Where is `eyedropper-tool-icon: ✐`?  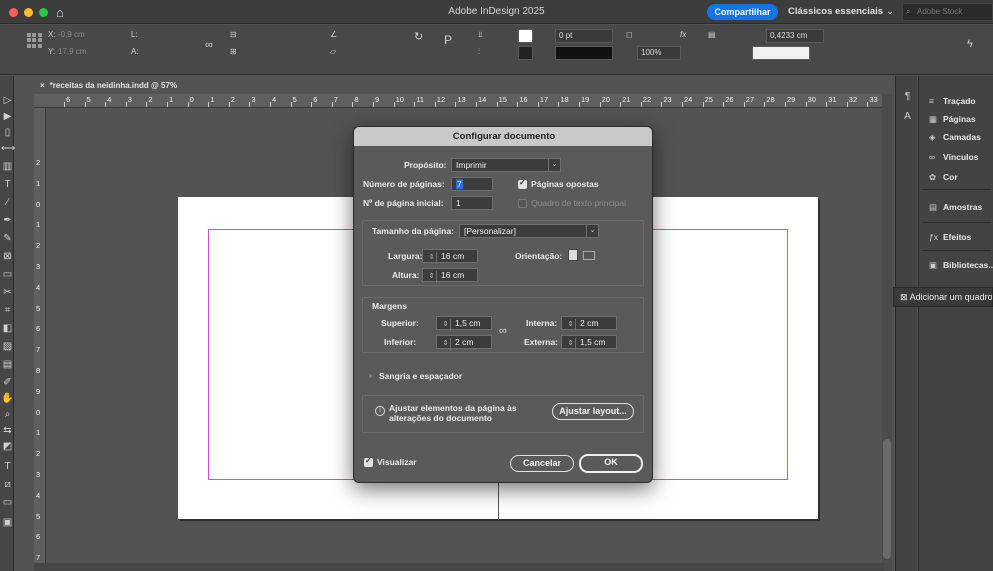
eyedropper-tool-icon: ✐ is located at coordinates (7, 383).